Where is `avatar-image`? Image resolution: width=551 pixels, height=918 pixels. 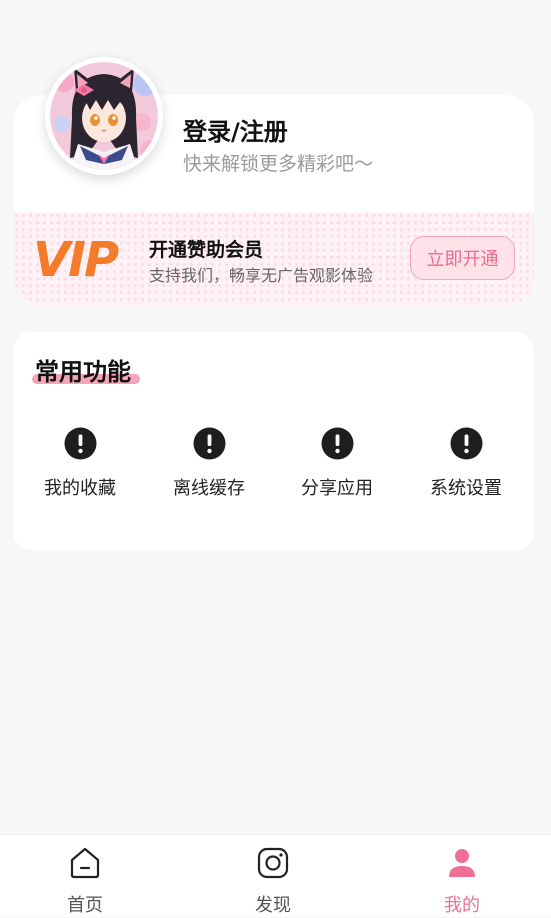 avatar-image is located at coordinates (104, 116).